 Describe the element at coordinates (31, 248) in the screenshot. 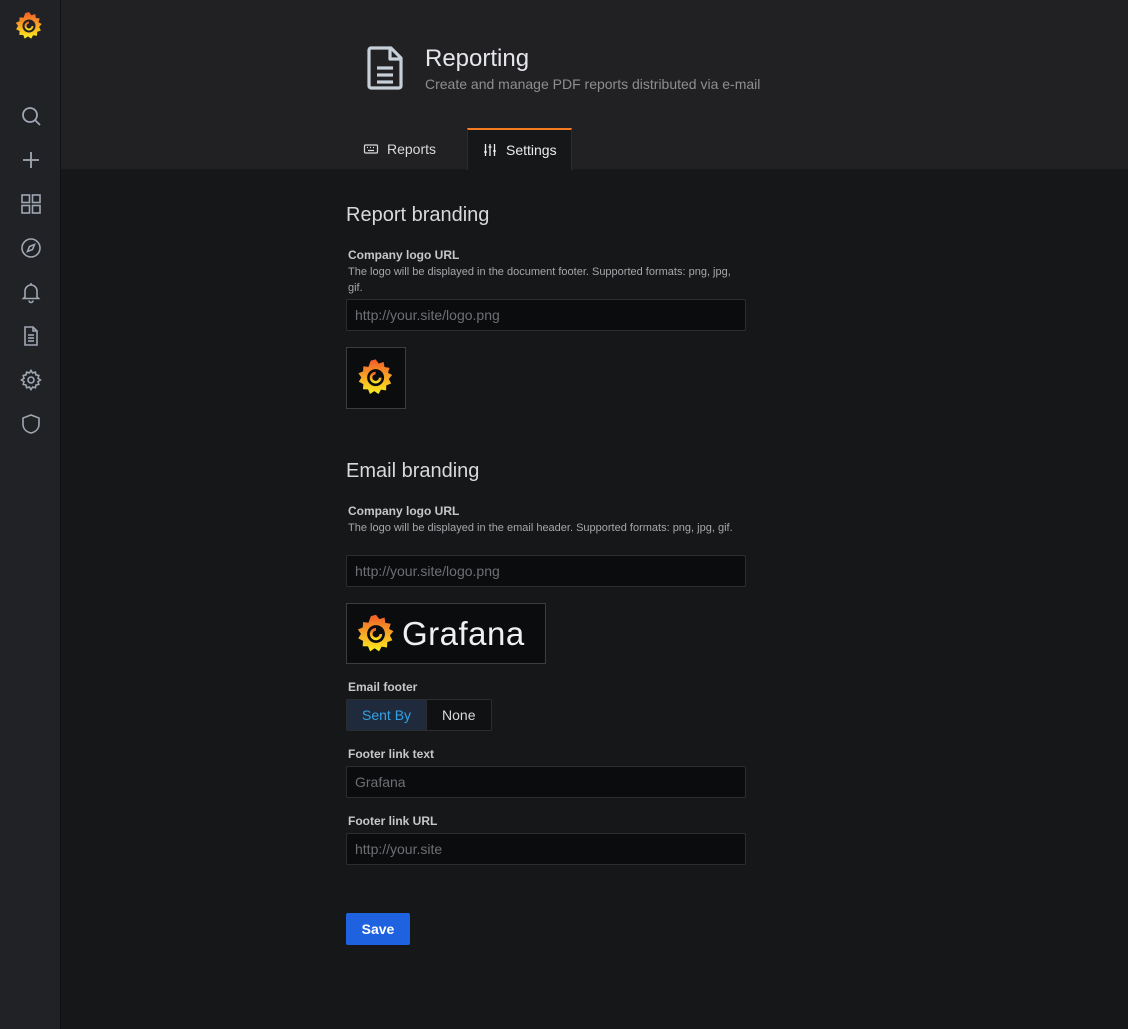

I see `compass-icon` at that location.